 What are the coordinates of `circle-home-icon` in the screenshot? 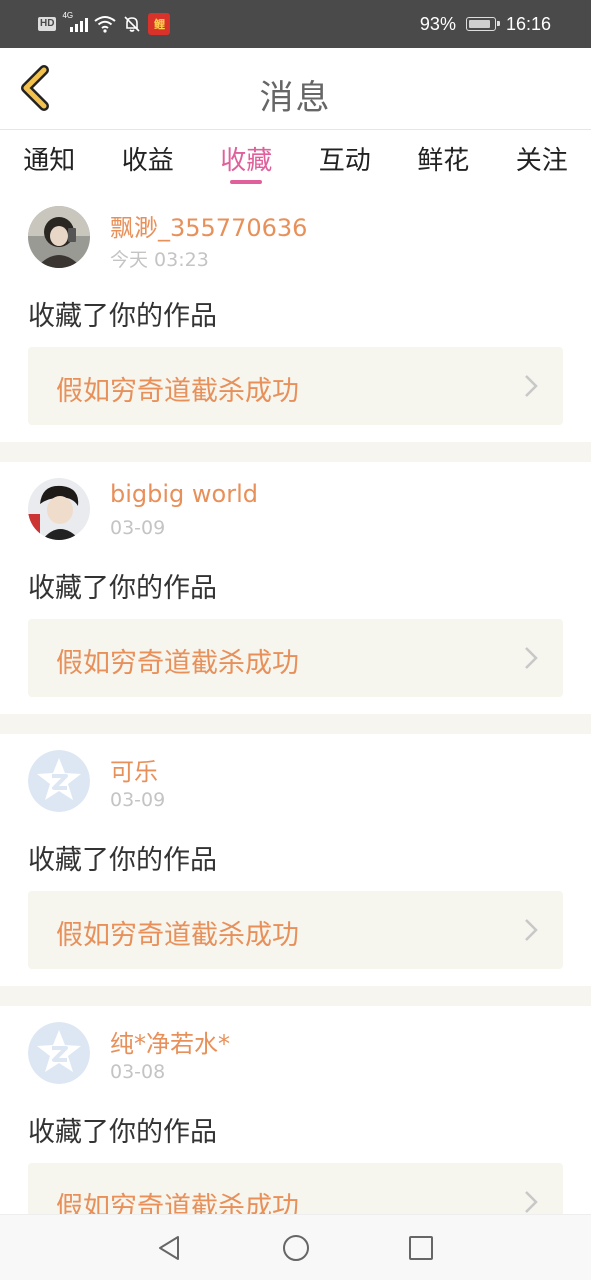 It's located at (296, 1248).